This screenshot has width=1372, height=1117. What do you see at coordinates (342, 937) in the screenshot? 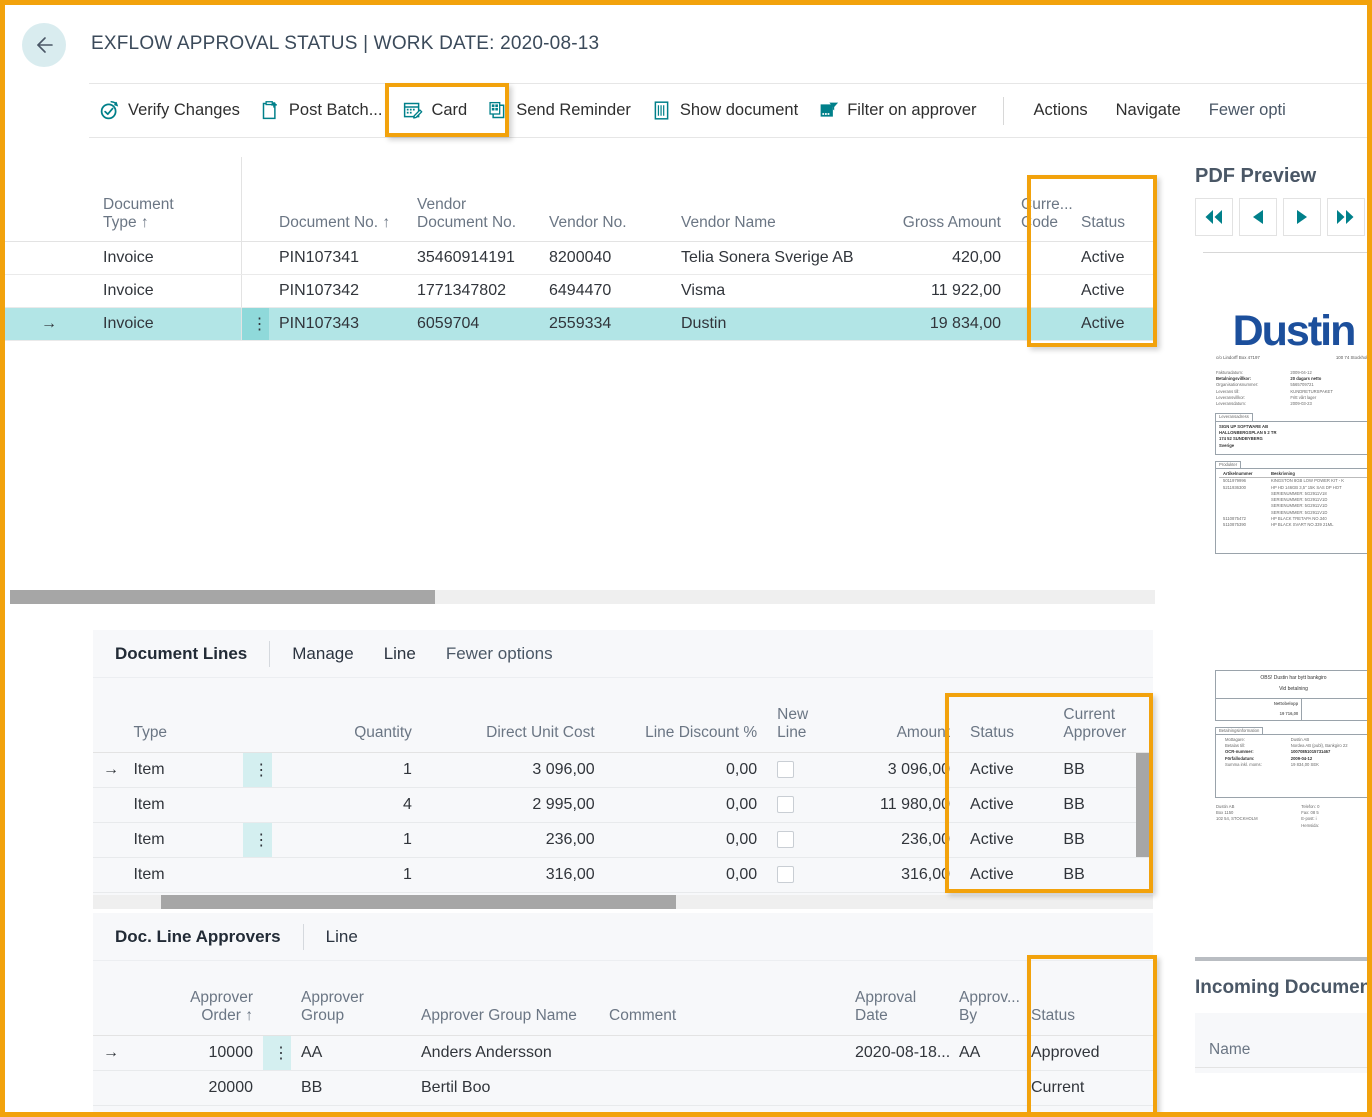
I see `doc-line-approvers-line-action: Line` at bounding box center [342, 937].